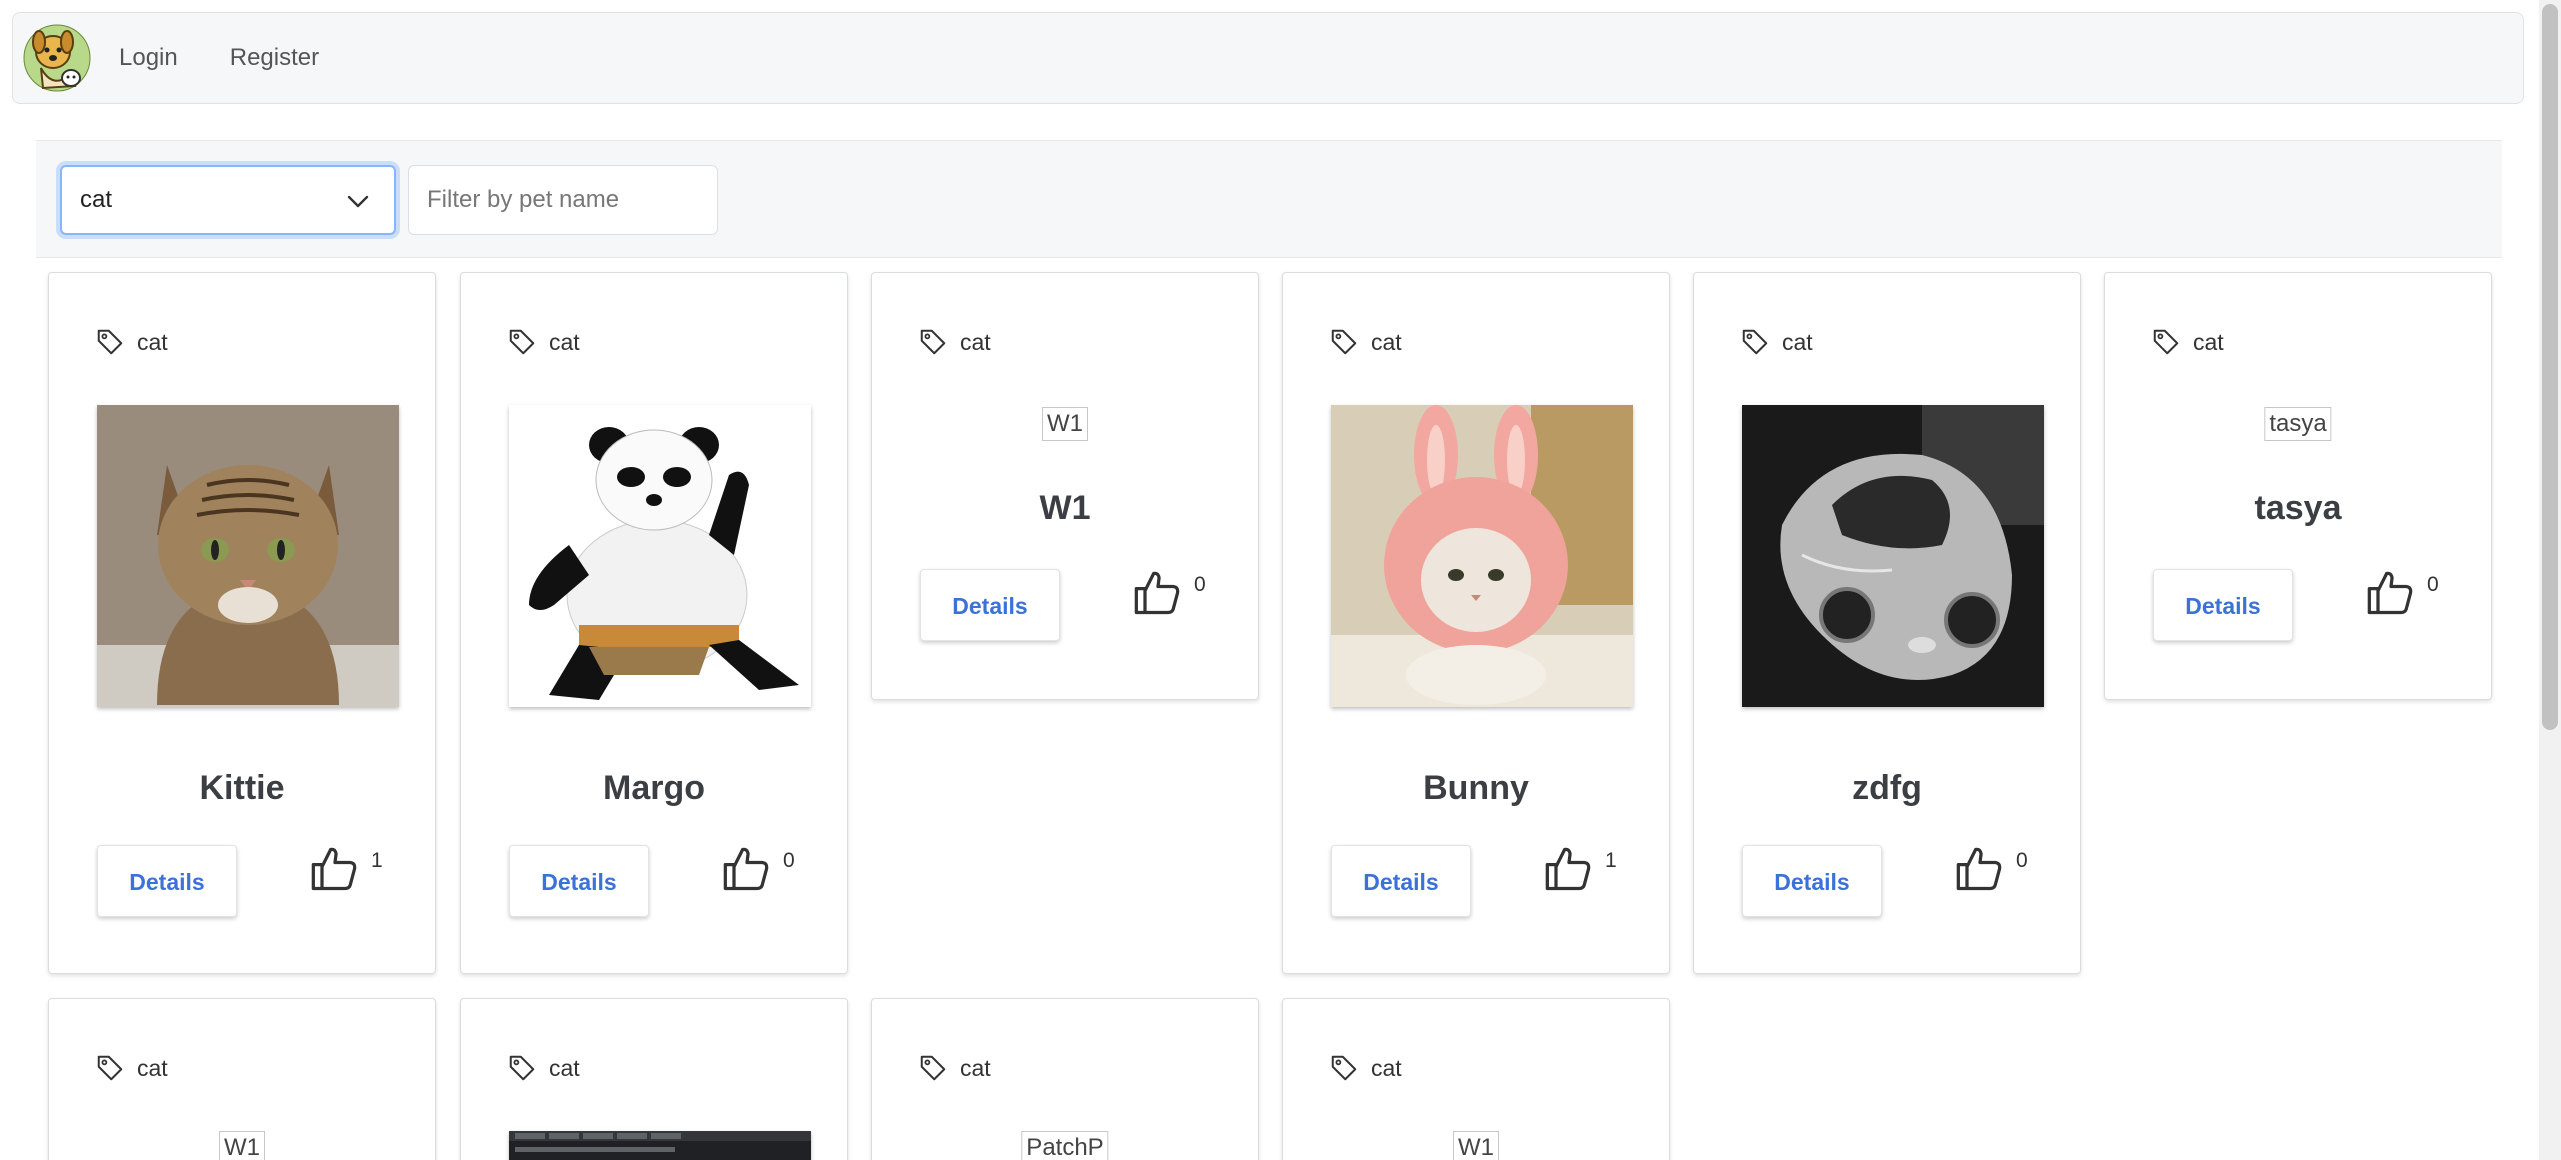 The width and height of the screenshot is (2561, 1160). I want to click on filter-bar: cat, so click(1269, 199).